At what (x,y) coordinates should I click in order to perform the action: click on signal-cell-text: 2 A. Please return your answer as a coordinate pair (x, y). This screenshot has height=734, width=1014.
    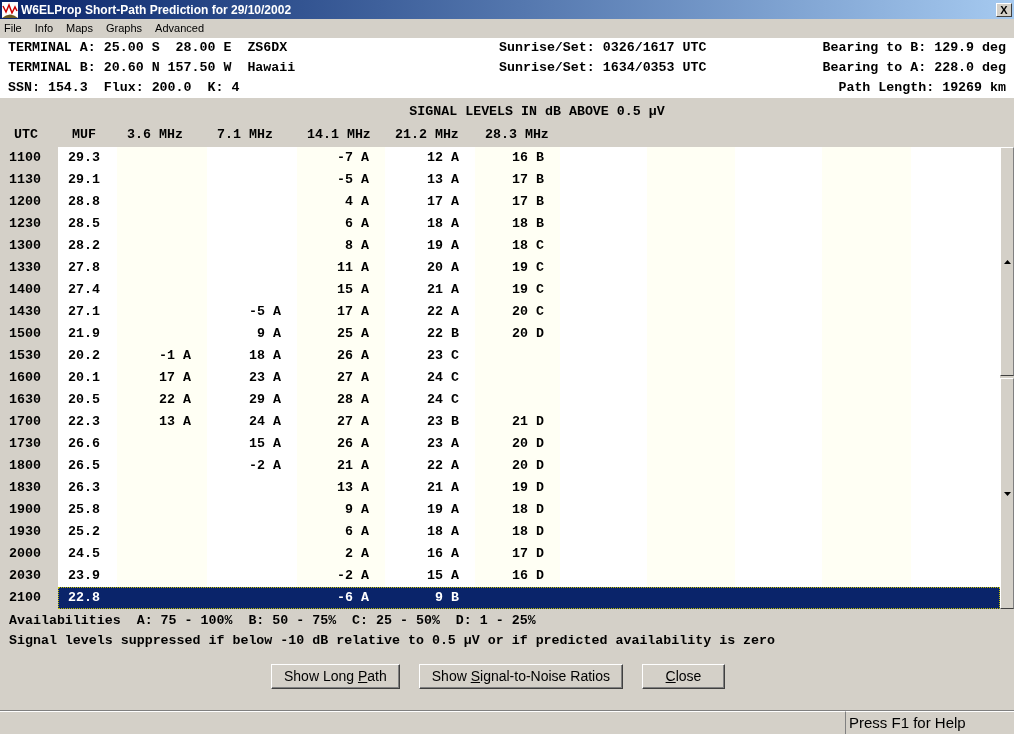
    Looking at the image, I should click on (357, 554).